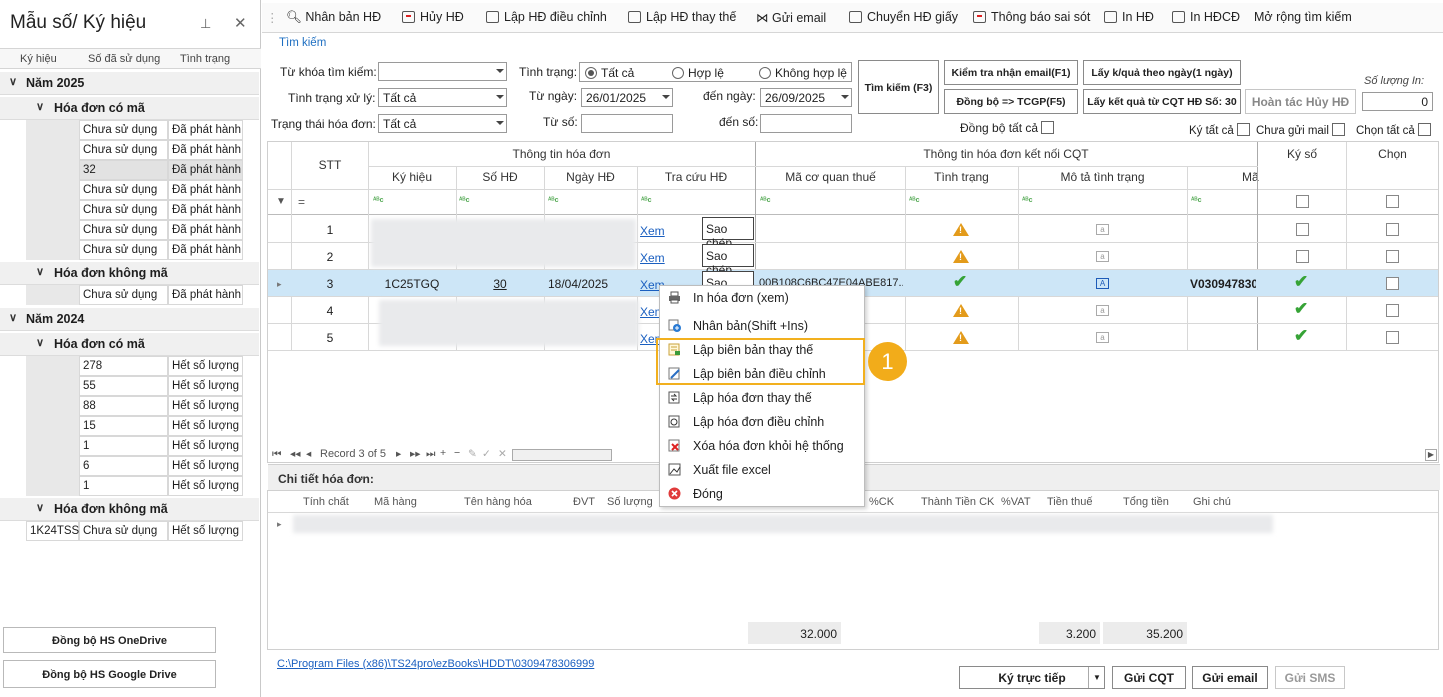  Describe the element at coordinates (791, 17) in the screenshot. I see `send-email-button: ⋈ Gửi email` at that location.